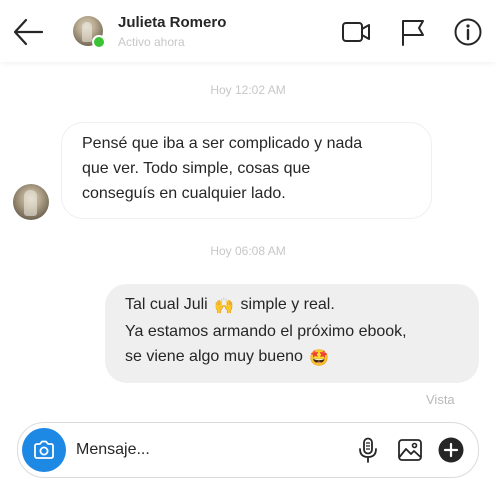  What do you see at coordinates (248, 90) in the screenshot?
I see `timestamp: Hoy 12:02 AM` at bounding box center [248, 90].